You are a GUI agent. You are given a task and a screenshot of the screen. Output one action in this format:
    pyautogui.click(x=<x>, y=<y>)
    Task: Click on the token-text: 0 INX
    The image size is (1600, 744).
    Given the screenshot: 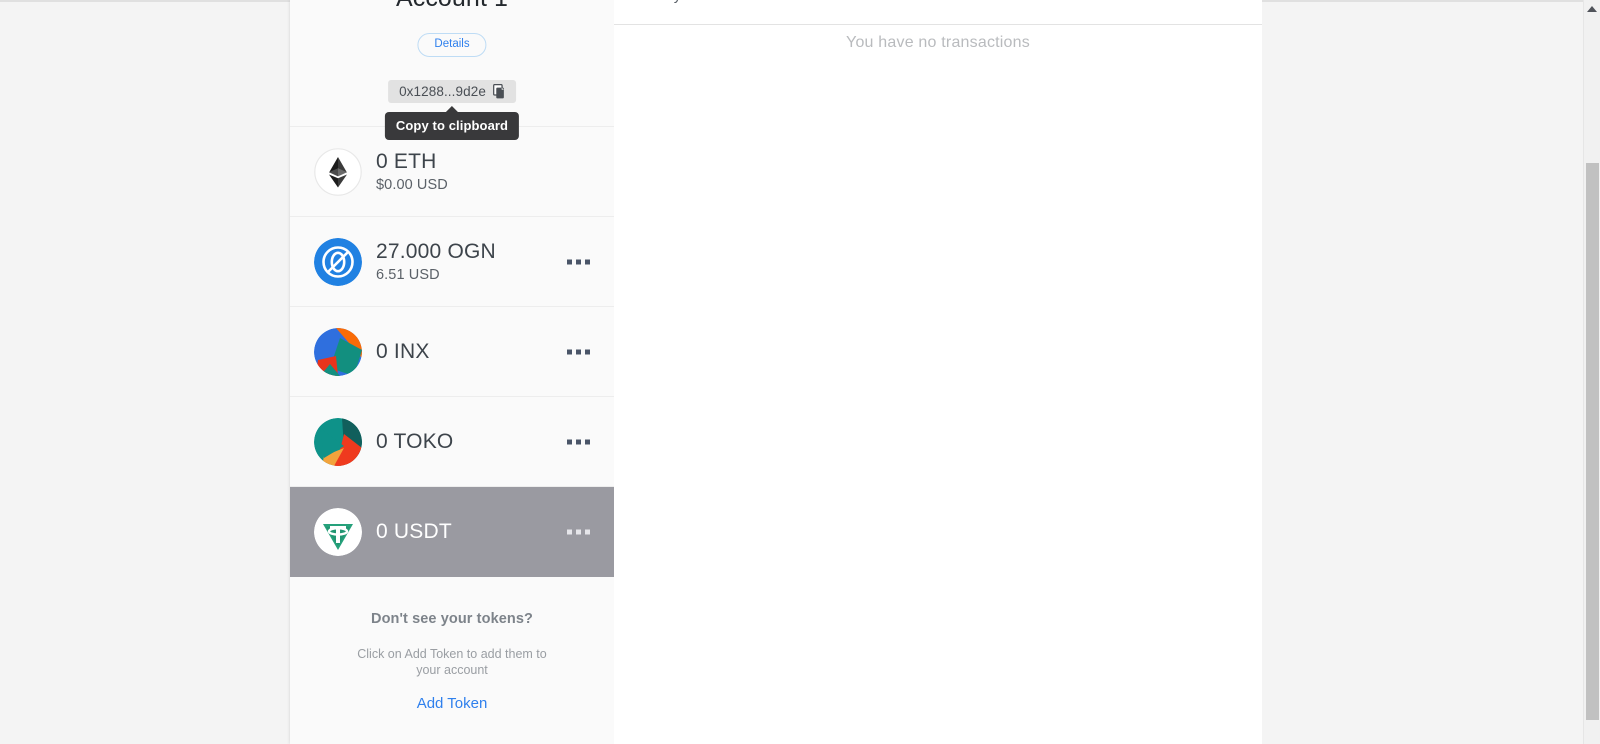 What is the action you would take?
    pyautogui.click(x=403, y=351)
    